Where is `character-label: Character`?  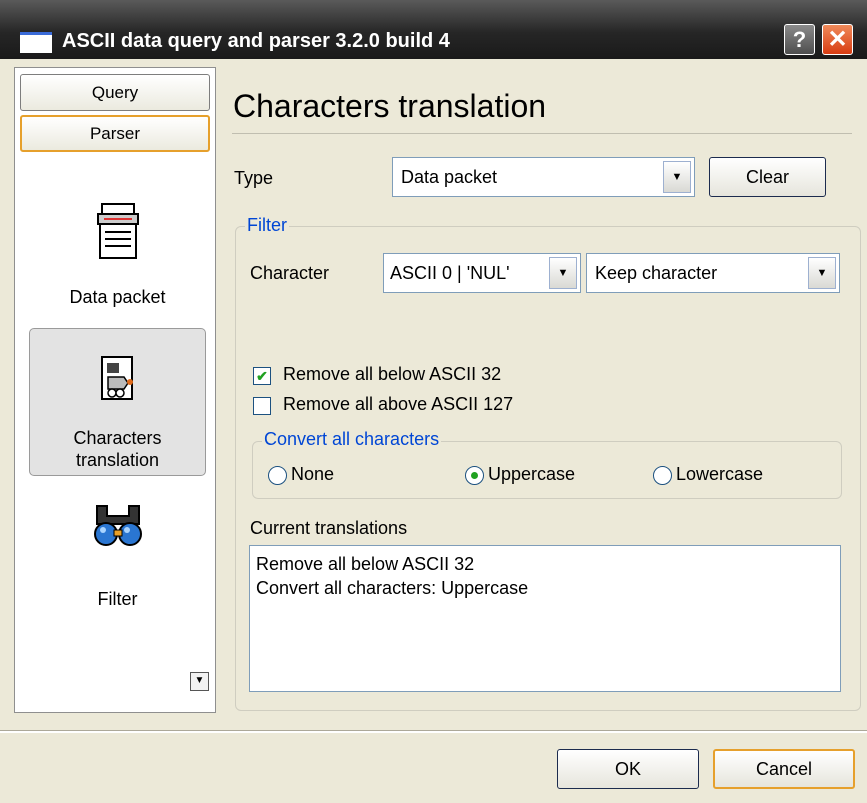
character-label: Character is located at coordinates (290, 273).